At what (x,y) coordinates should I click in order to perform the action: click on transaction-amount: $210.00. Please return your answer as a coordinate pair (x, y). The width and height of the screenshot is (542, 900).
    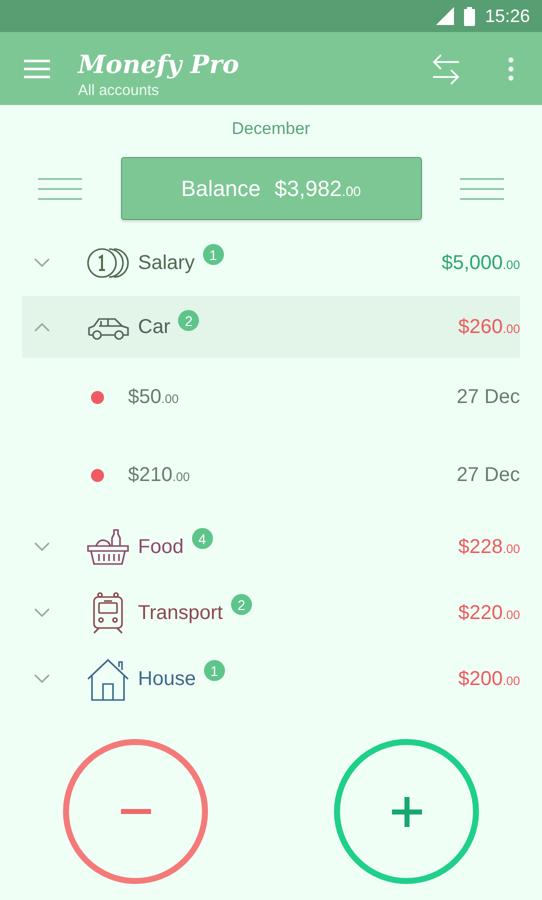
    Looking at the image, I should click on (159, 475).